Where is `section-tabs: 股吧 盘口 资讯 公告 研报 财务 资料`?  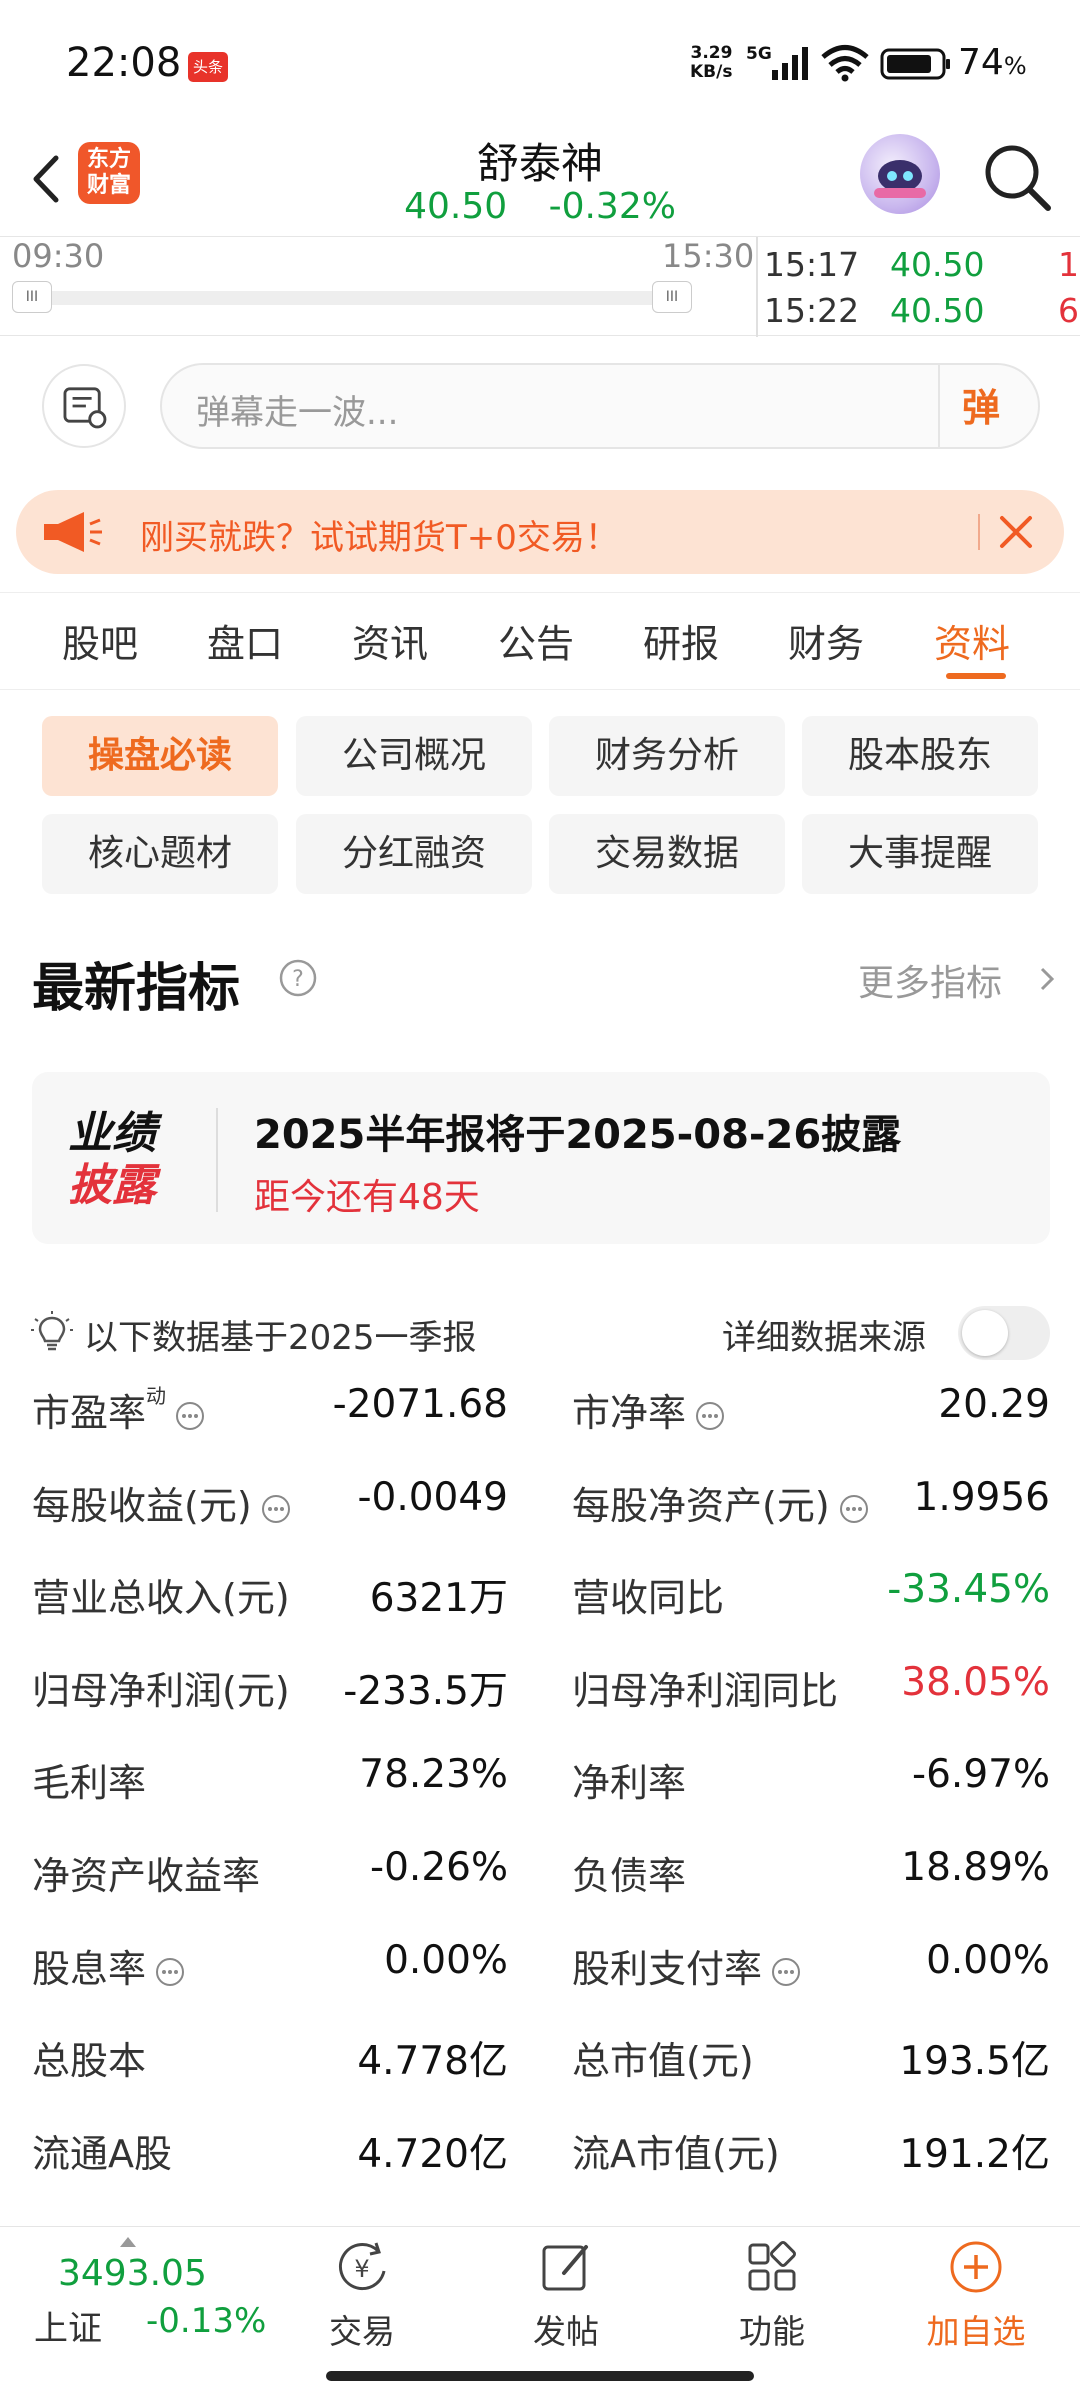
section-tabs: 股吧 盘口 资讯 公告 研报 财务 资料 is located at coordinates (540, 641).